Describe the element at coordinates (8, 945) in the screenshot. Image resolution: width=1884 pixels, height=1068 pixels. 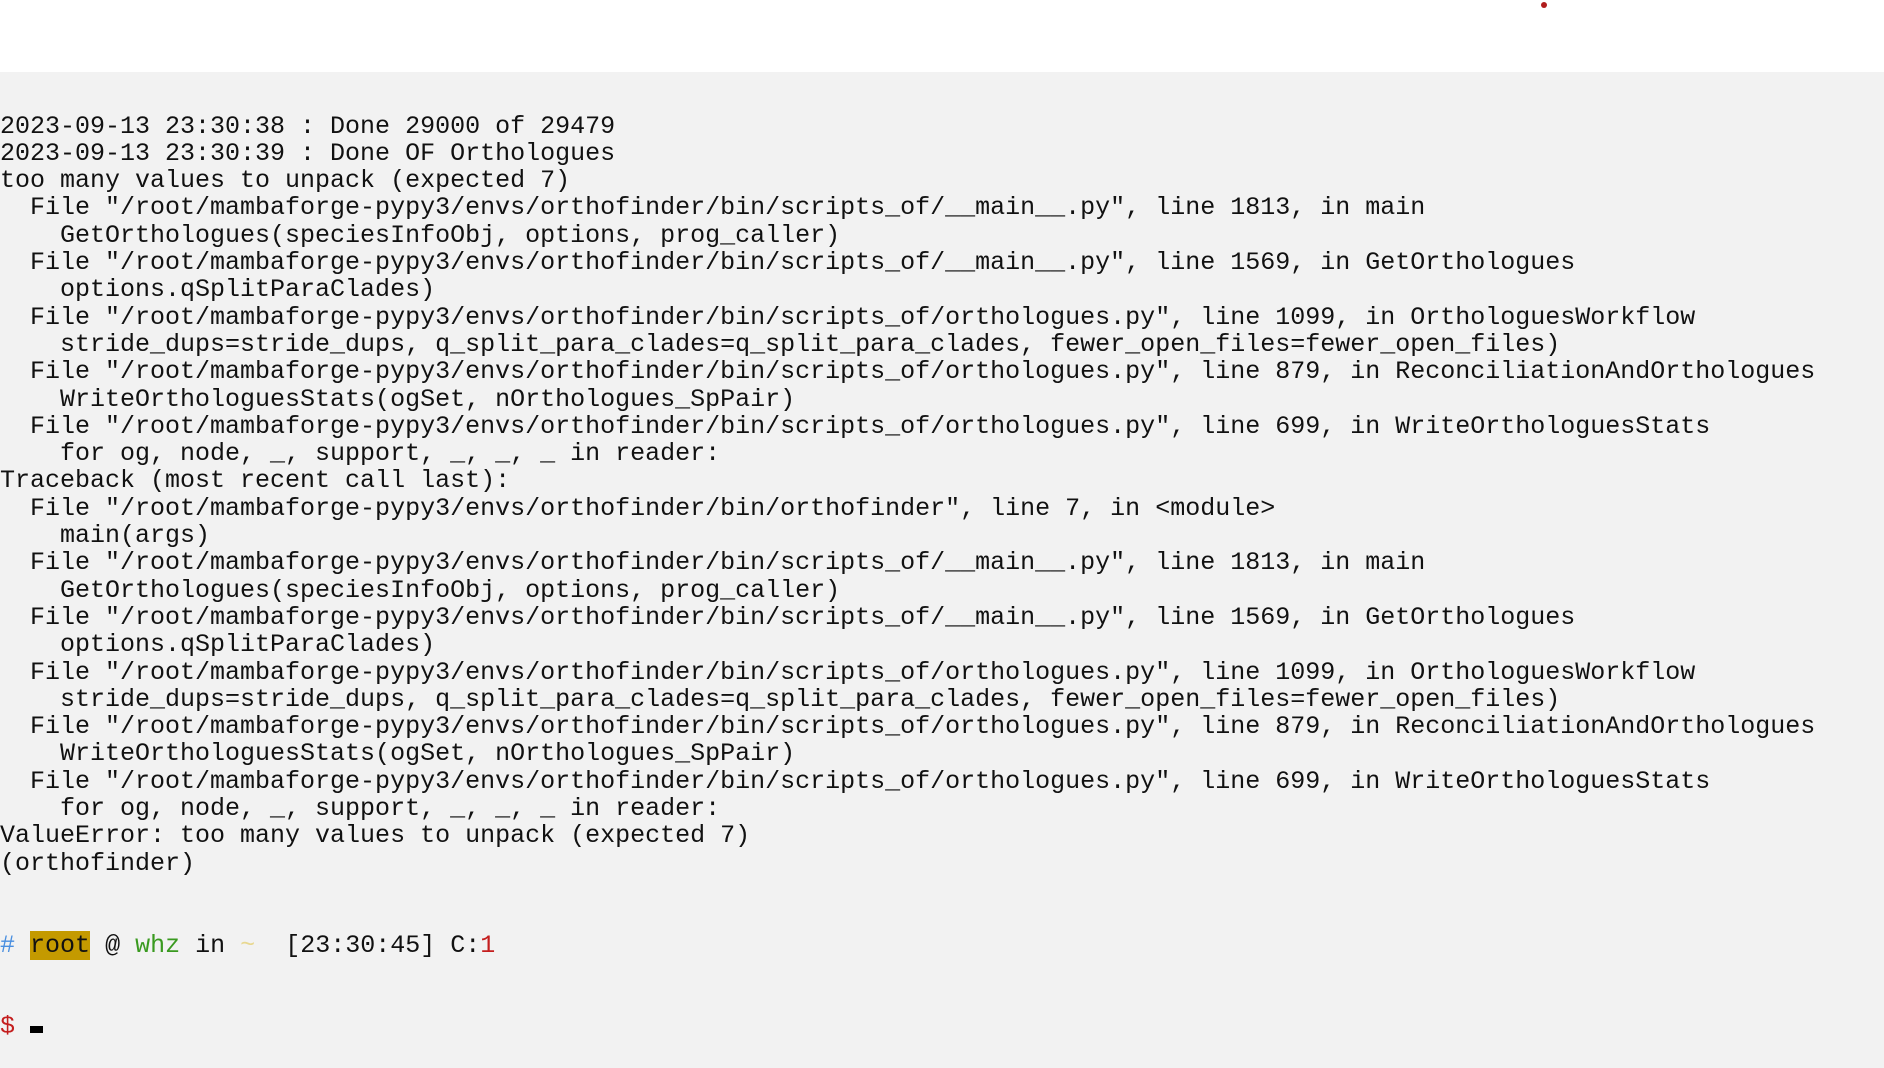
I see `prompt-hash: #` at that location.